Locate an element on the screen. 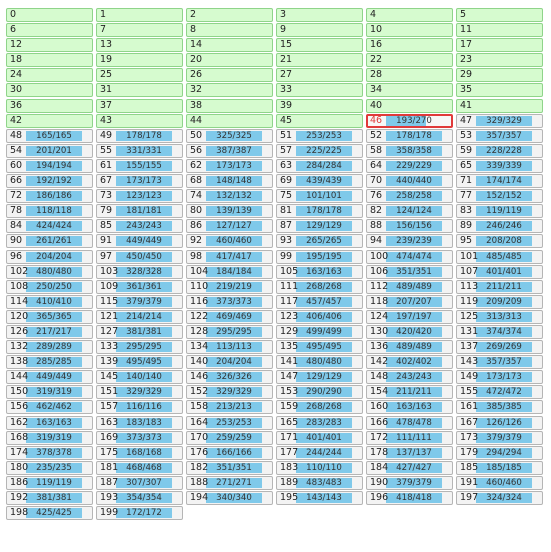 The width and height of the screenshot is (551, 552). progress-bar: 166/166 is located at coordinates (234, 452).